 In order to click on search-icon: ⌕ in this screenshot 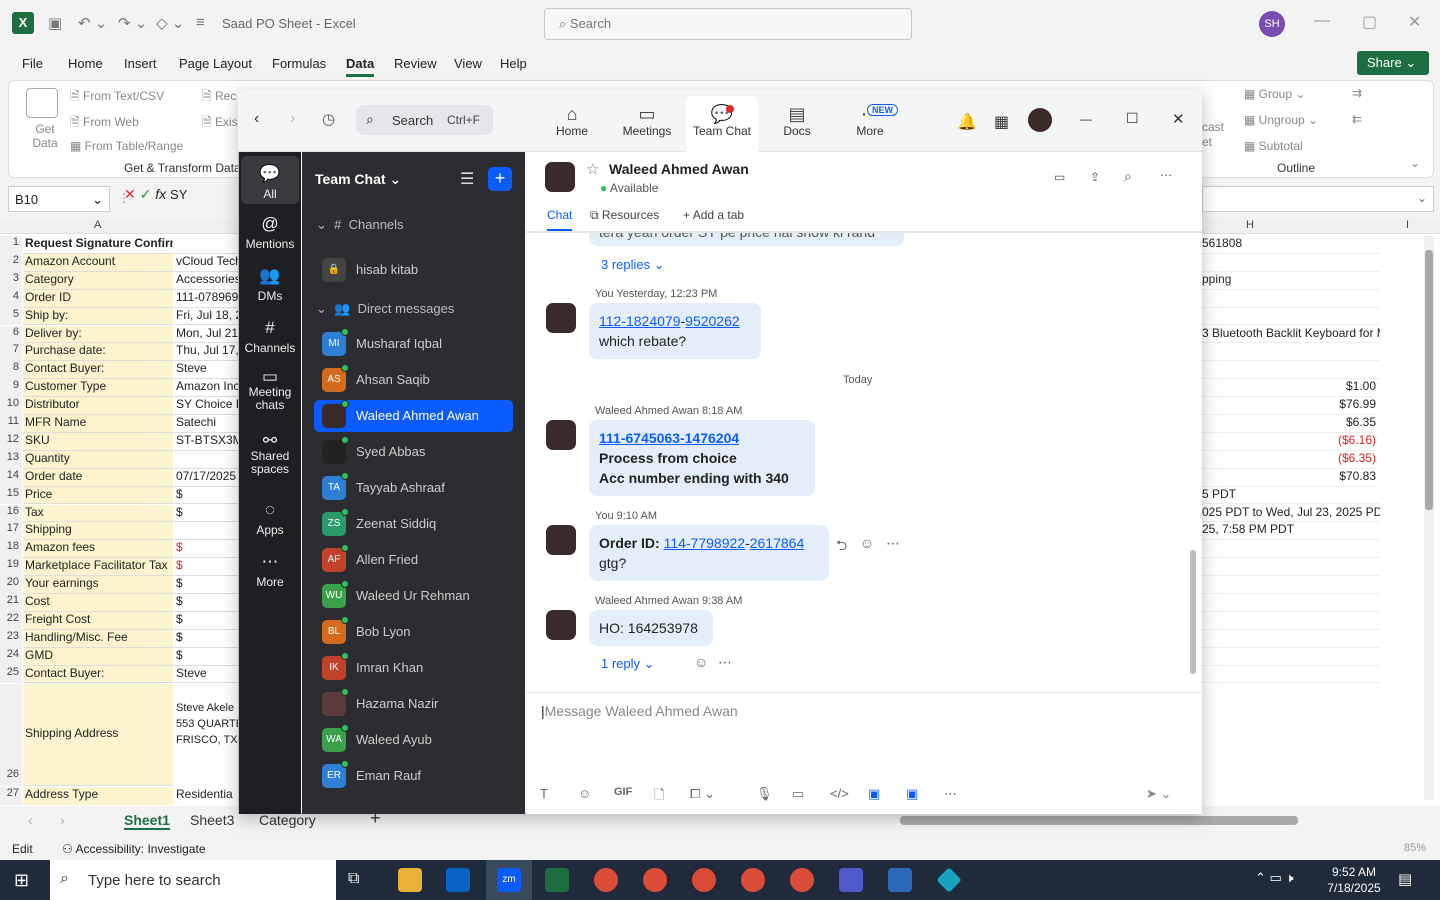, I will do `click(1128, 176)`.